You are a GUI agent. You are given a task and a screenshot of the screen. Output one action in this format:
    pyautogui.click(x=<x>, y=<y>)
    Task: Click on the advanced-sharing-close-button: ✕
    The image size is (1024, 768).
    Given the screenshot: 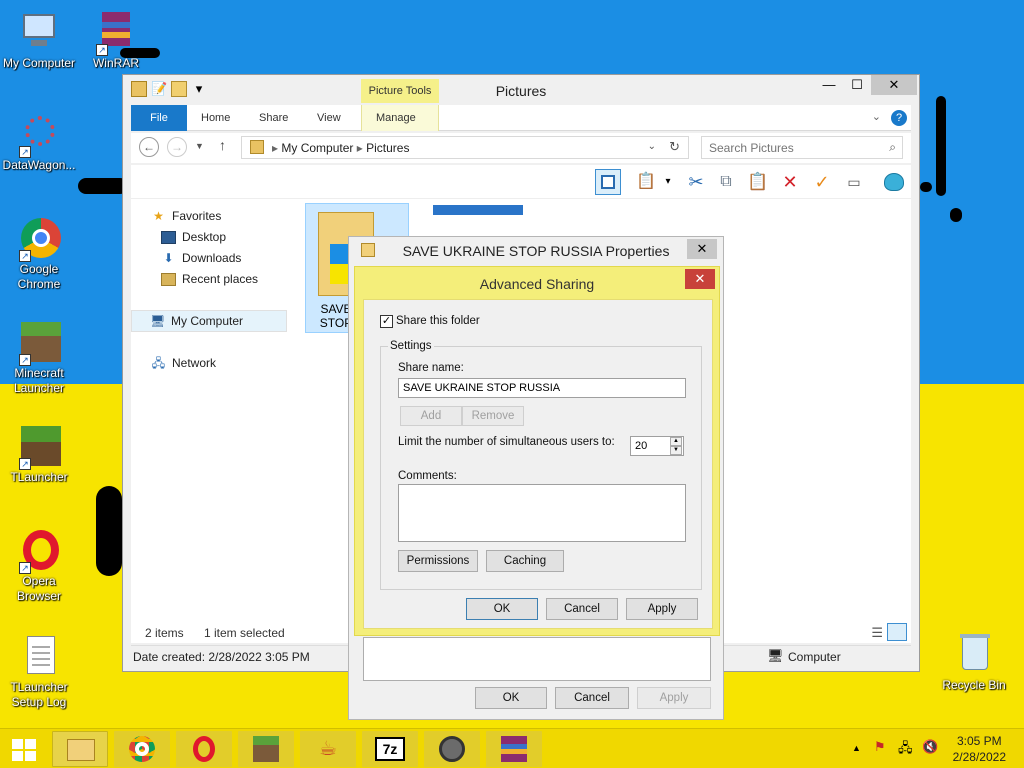 What is the action you would take?
    pyautogui.click(x=700, y=279)
    